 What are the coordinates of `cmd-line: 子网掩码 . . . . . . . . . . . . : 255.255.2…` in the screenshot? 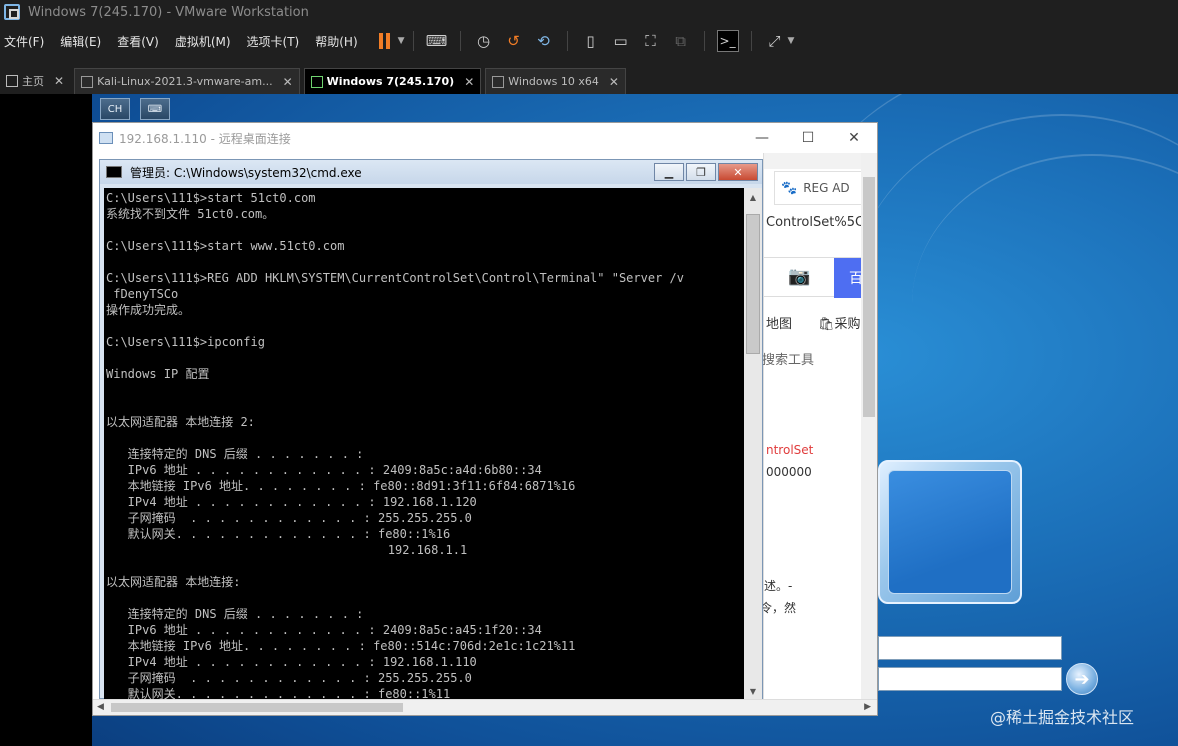 It's located at (289, 678).